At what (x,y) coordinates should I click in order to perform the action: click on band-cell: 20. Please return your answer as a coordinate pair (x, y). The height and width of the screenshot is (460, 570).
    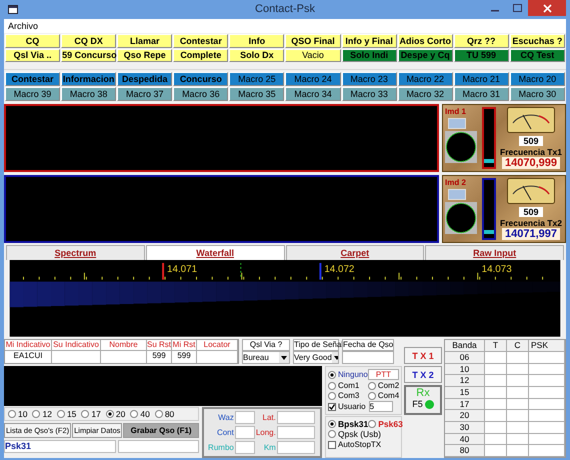
    Looking at the image, I should click on (465, 416).